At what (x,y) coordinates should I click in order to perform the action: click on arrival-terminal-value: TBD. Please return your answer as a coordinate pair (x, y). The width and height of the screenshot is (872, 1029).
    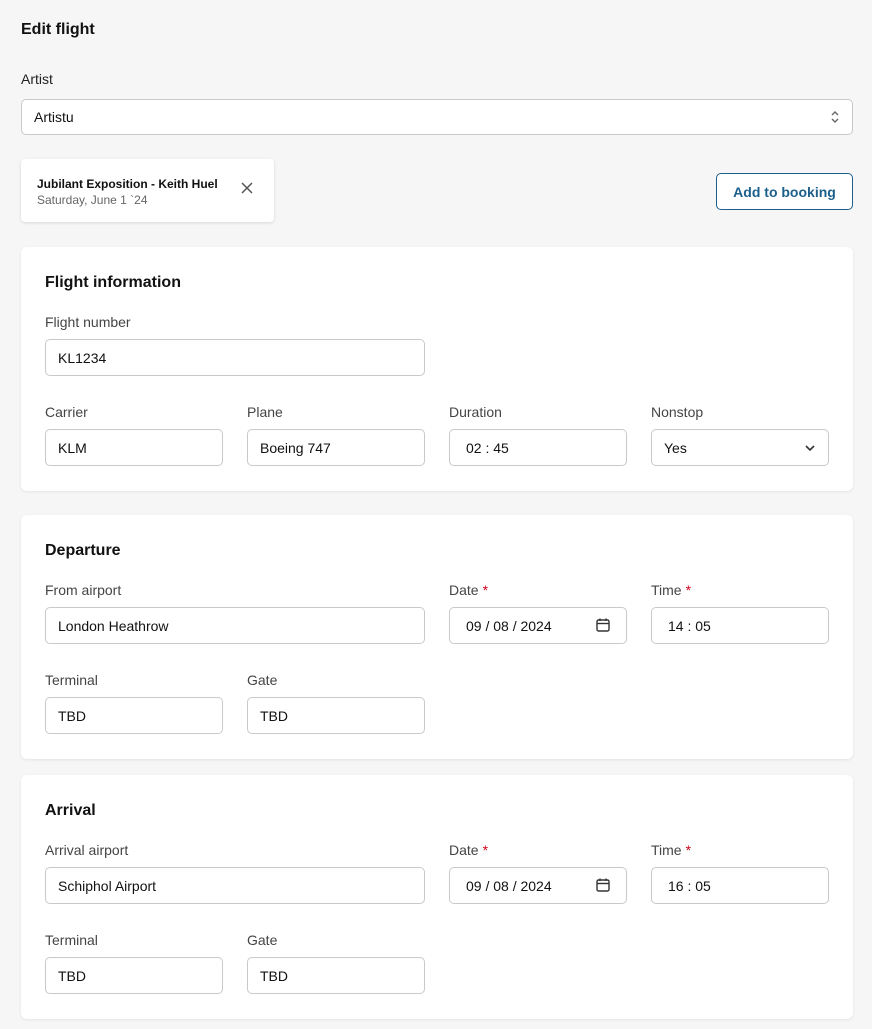
    Looking at the image, I should click on (72, 975).